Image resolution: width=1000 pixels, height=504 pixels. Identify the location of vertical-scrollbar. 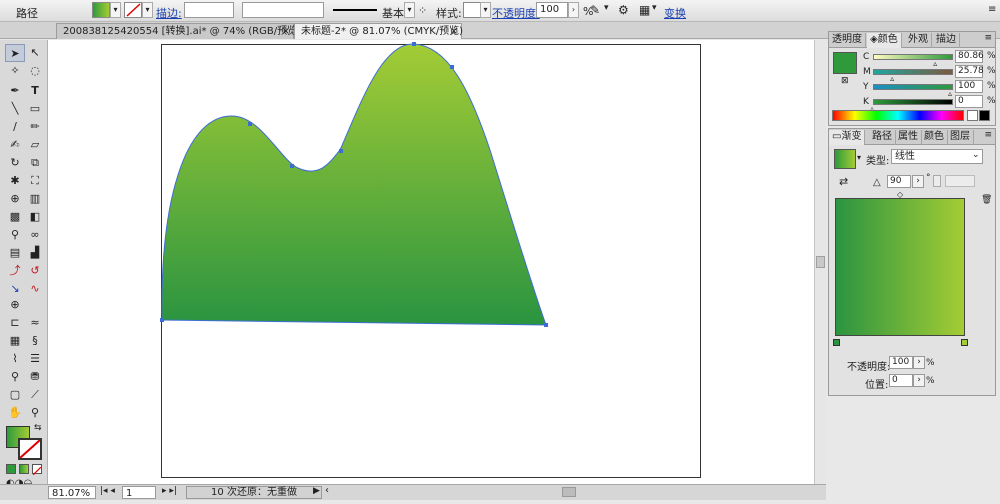
(820, 262).